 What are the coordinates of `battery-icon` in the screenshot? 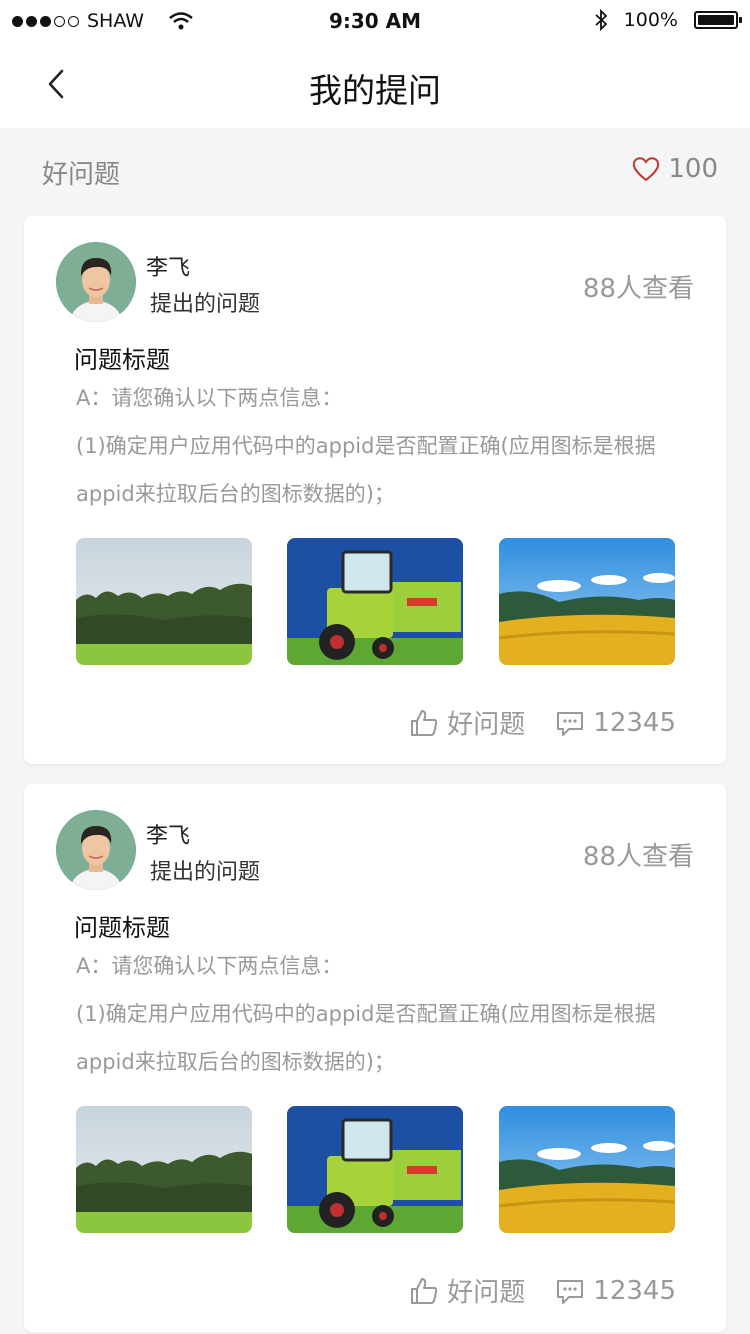 It's located at (718, 20).